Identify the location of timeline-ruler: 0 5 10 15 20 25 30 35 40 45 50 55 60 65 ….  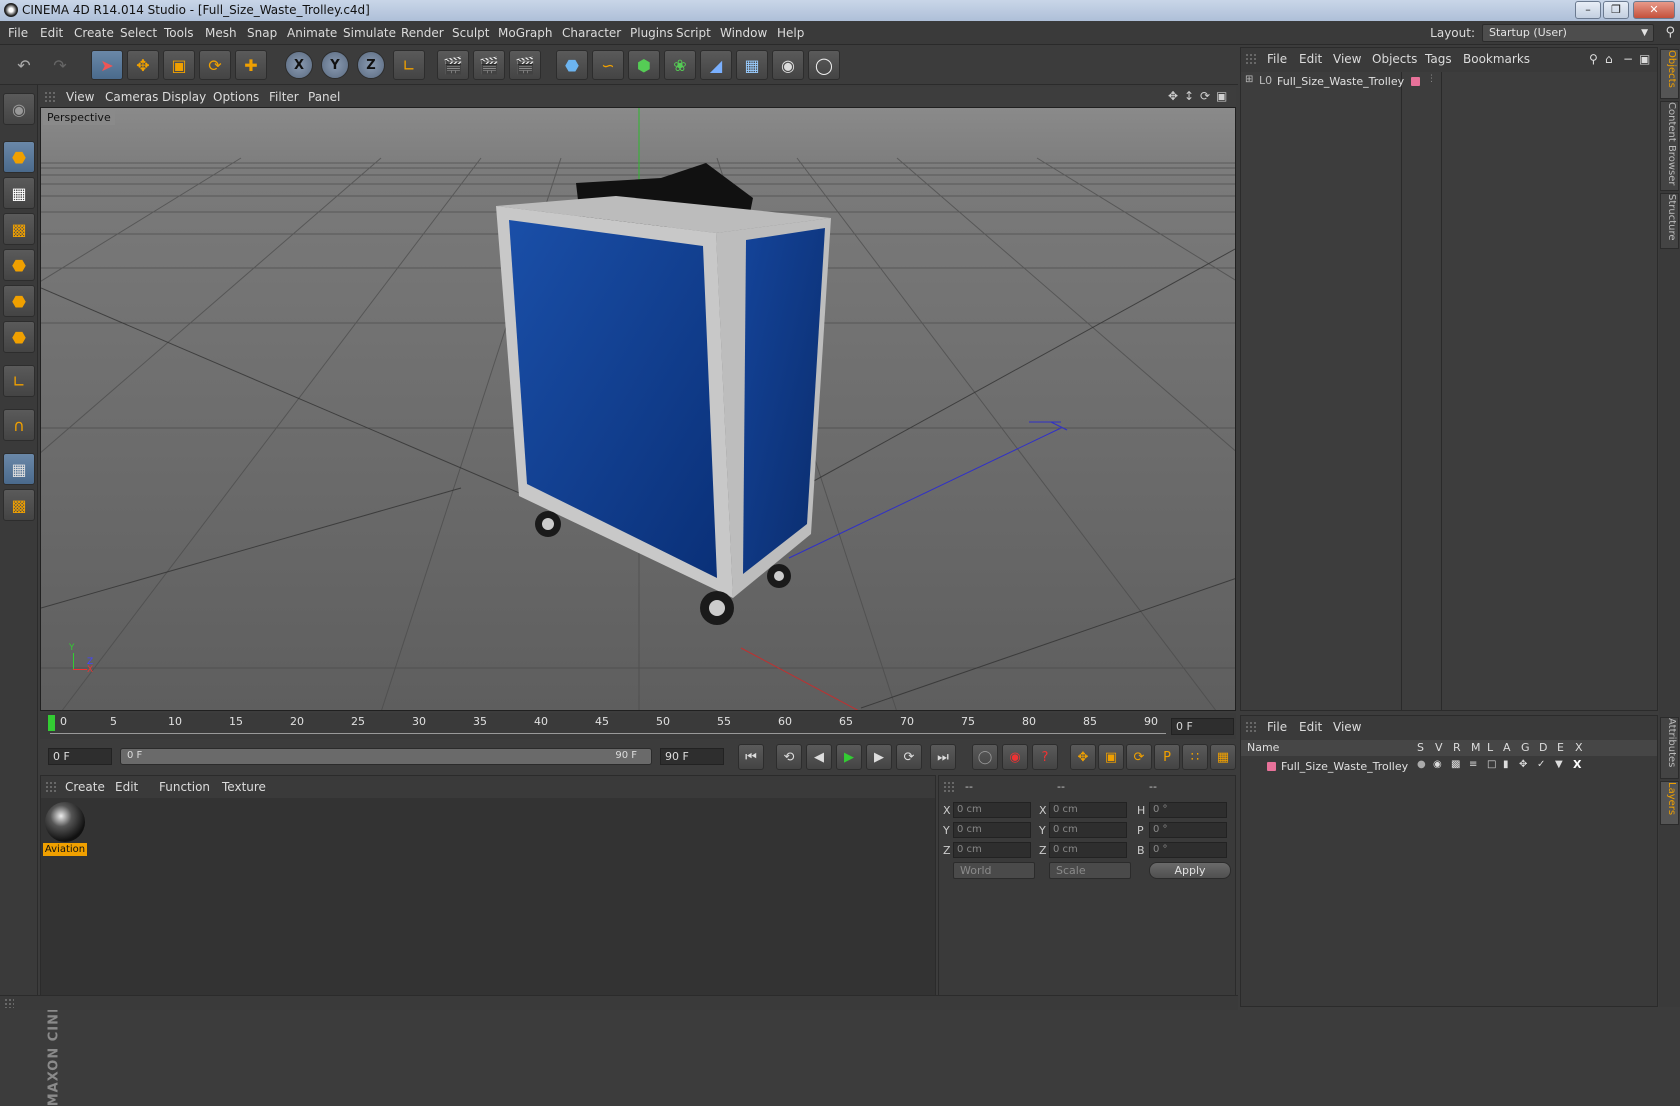
(638, 726).